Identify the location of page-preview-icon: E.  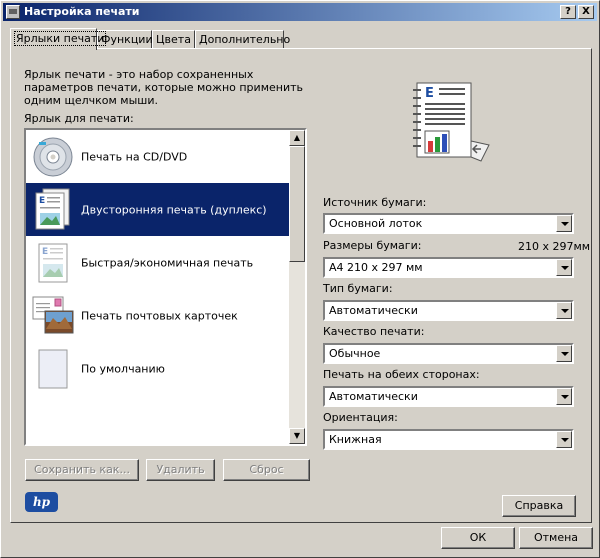
(451, 122).